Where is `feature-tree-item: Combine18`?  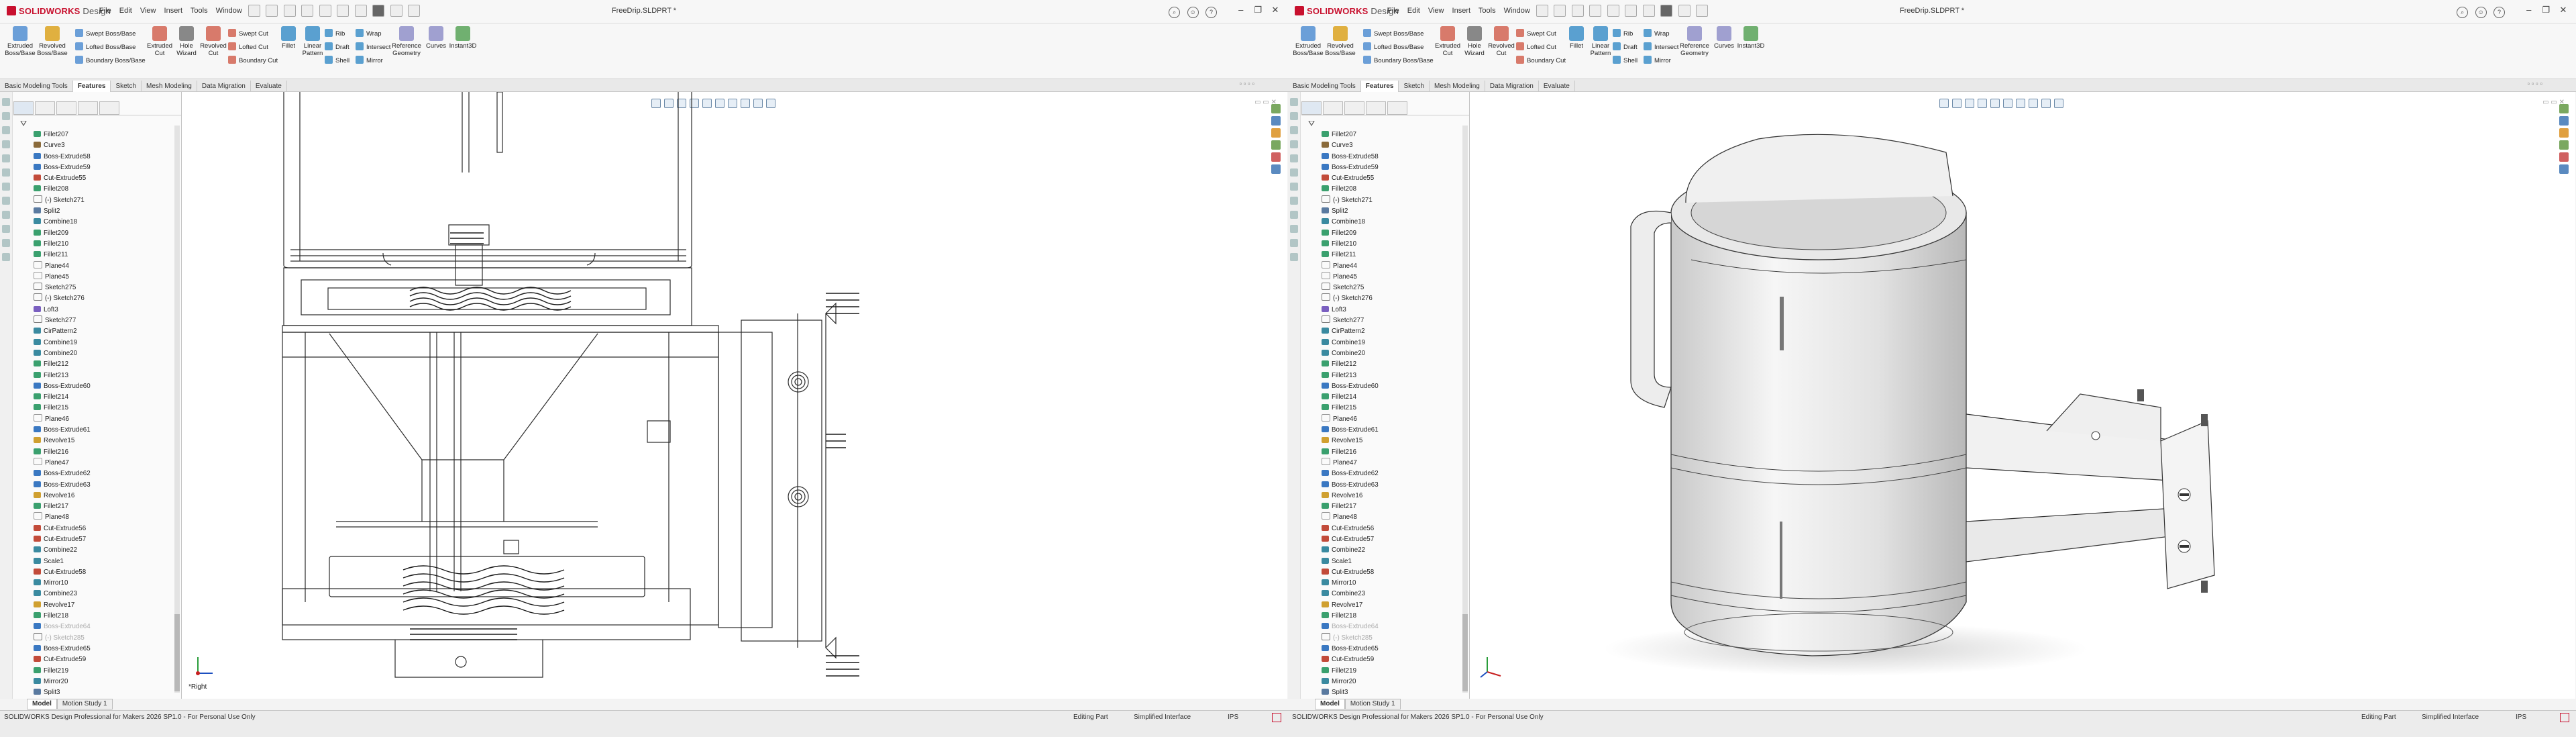
feature-tree-item: Combine18 is located at coordinates (99, 222).